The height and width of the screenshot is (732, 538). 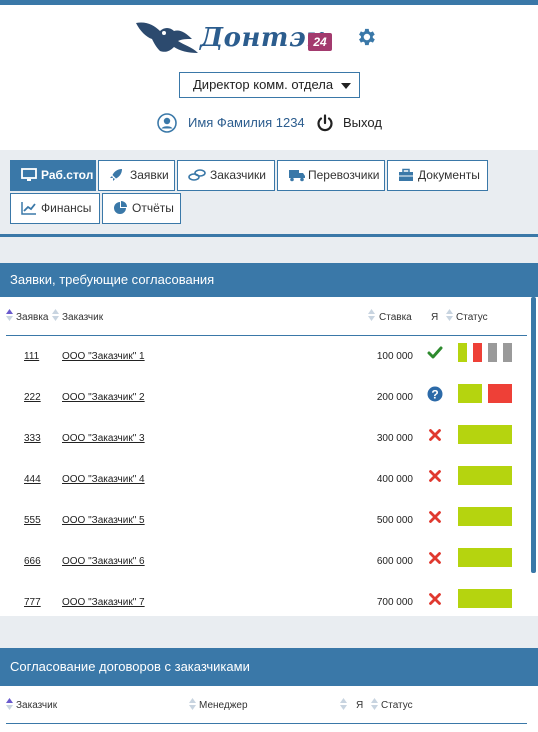 What do you see at coordinates (435, 353) in the screenshot?
I see `check-icon` at bounding box center [435, 353].